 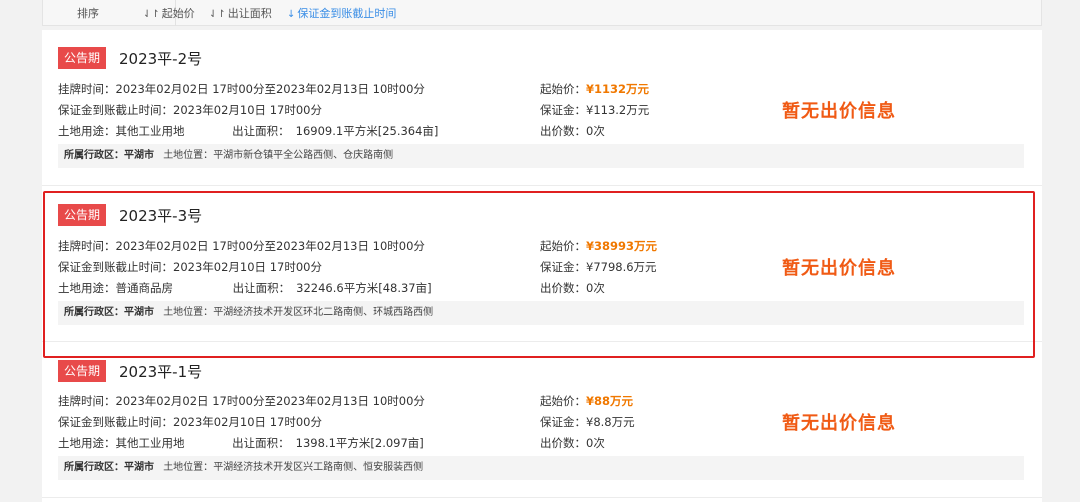 What do you see at coordinates (364, 288) in the screenshot?
I see `area-value: 32246.6平方米[48.37亩]` at bounding box center [364, 288].